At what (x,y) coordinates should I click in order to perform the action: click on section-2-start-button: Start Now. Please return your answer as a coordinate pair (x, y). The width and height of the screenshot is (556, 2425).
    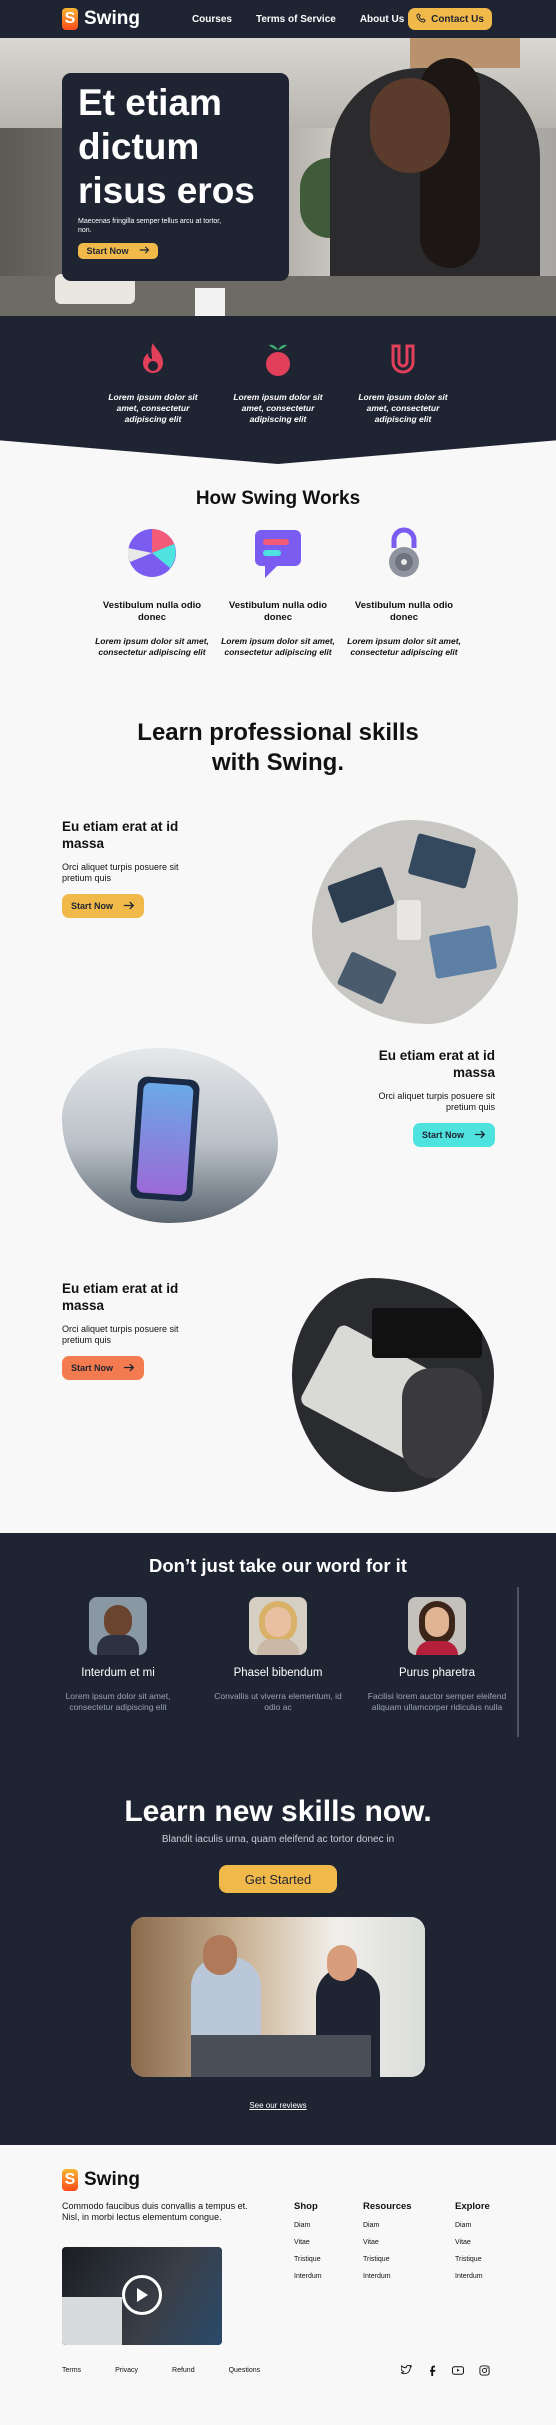
    Looking at the image, I should click on (454, 1135).